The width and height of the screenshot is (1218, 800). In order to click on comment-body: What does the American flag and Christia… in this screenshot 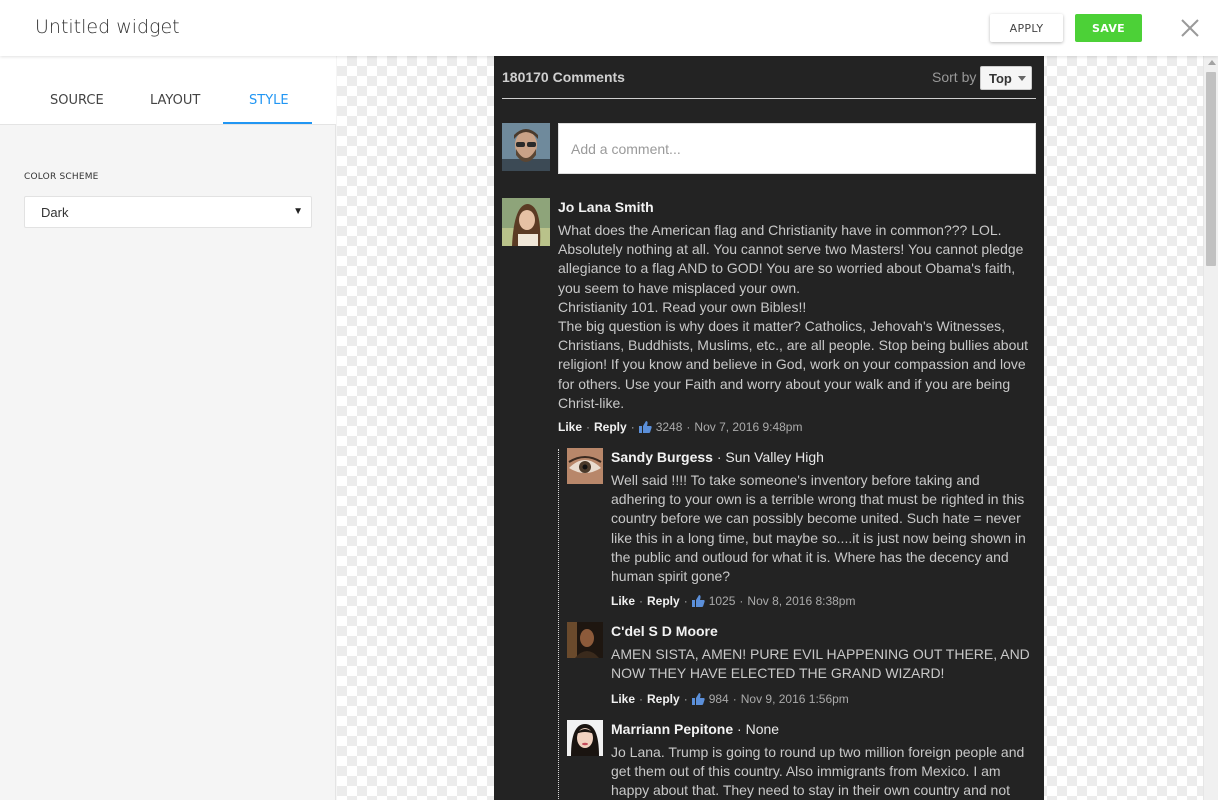, I will do `click(793, 316)`.